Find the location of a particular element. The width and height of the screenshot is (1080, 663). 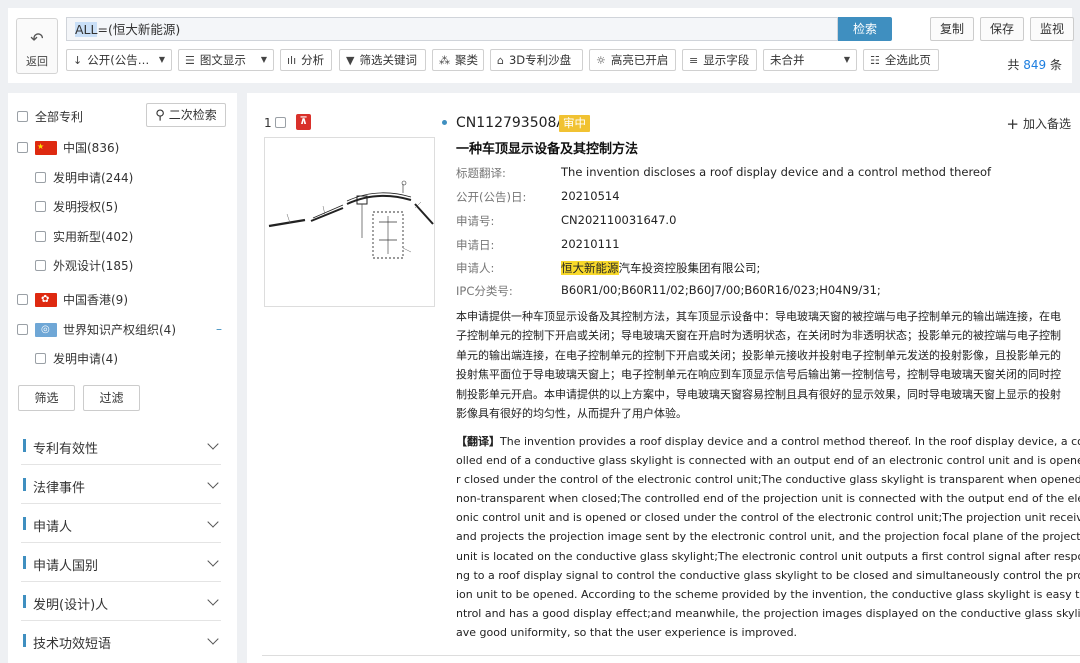

tree-item-invention-grant: 发明授权(5) is located at coordinates (76, 207).